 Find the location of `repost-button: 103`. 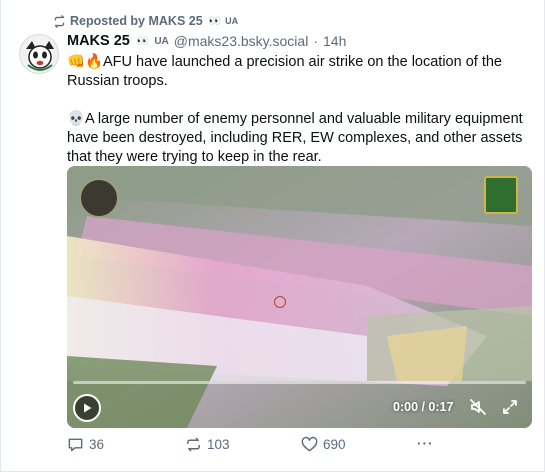

repost-button: 103 is located at coordinates (207, 444).